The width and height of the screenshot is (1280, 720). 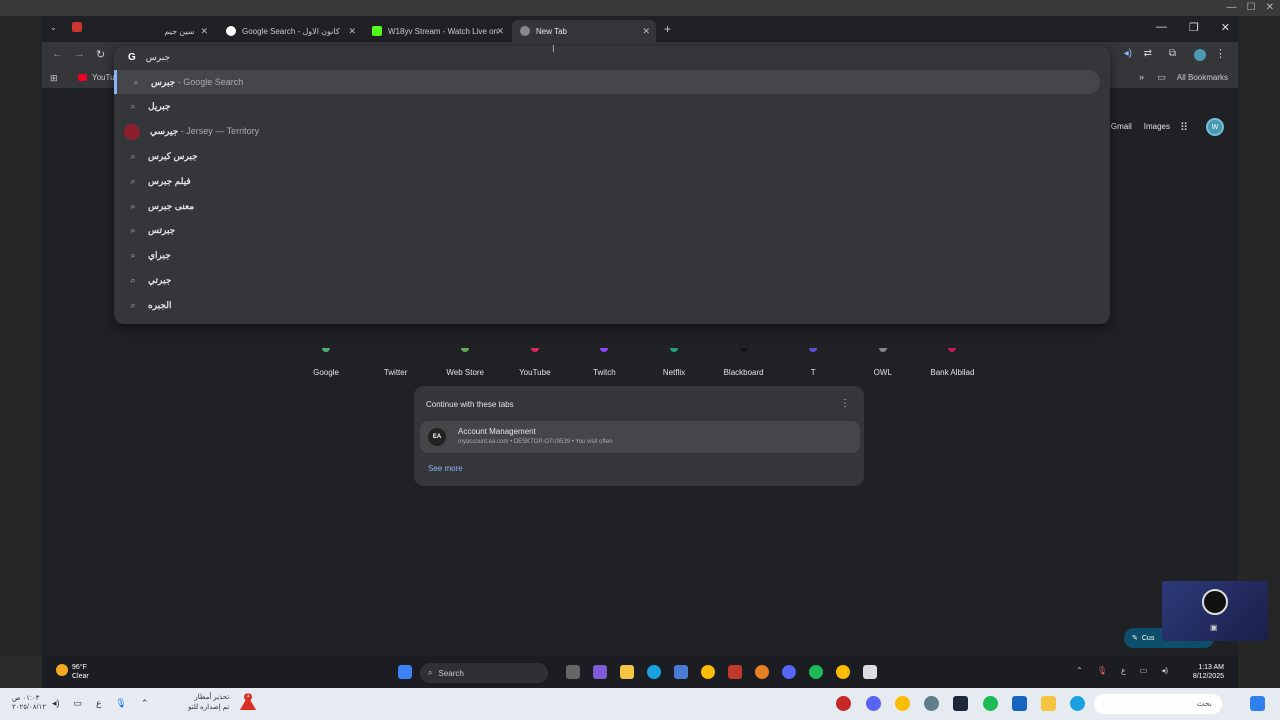 I want to click on weather-alert-widget: تحذير أمطار تم إصداره للتو, so click(x=208, y=703).